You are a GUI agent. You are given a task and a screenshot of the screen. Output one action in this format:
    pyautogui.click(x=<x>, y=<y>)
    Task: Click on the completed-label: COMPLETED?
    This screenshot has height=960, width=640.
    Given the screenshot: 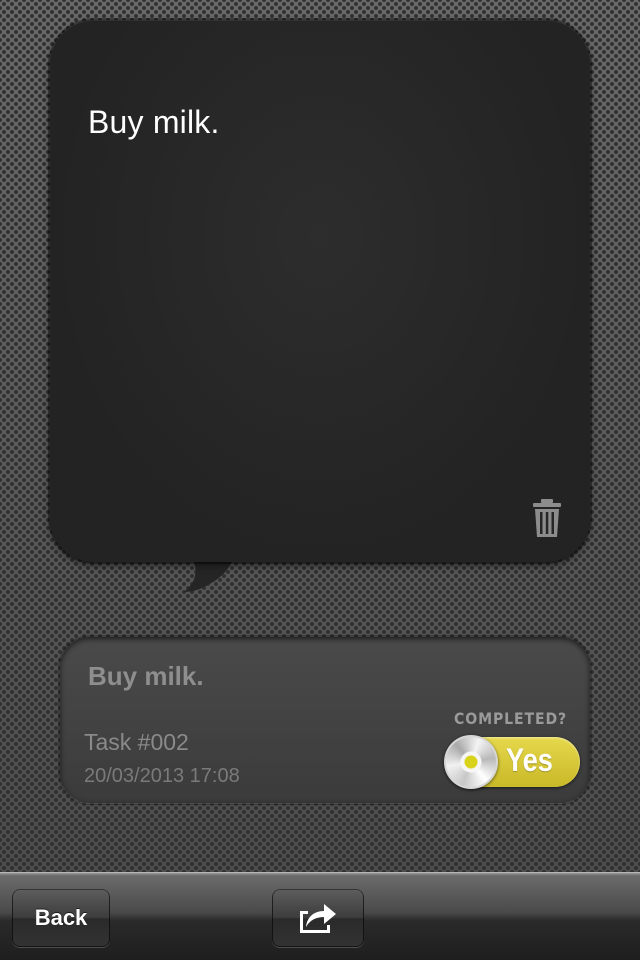 What is the action you would take?
    pyautogui.click(x=511, y=718)
    